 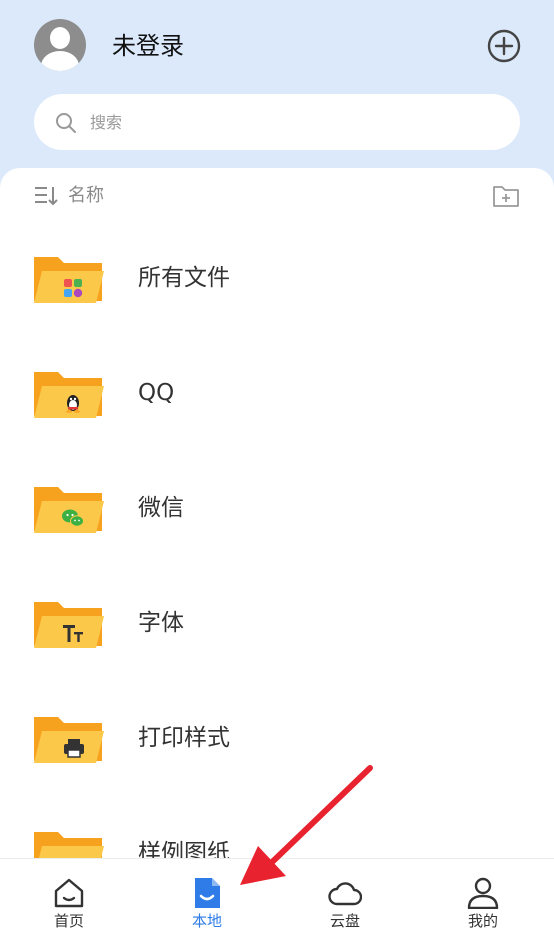 What do you see at coordinates (161, 508) in the screenshot?
I see `folder-label: 微信` at bounding box center [161, 508].